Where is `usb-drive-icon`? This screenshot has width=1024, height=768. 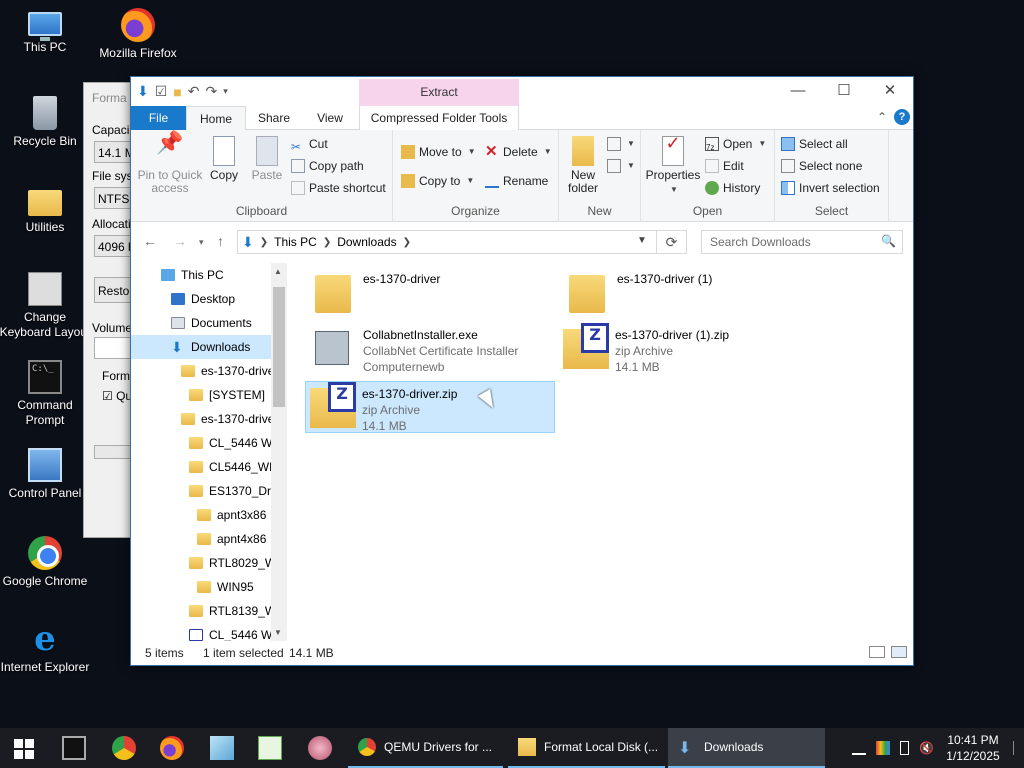
usb-drive-icon is located at coordinates (904, 748).